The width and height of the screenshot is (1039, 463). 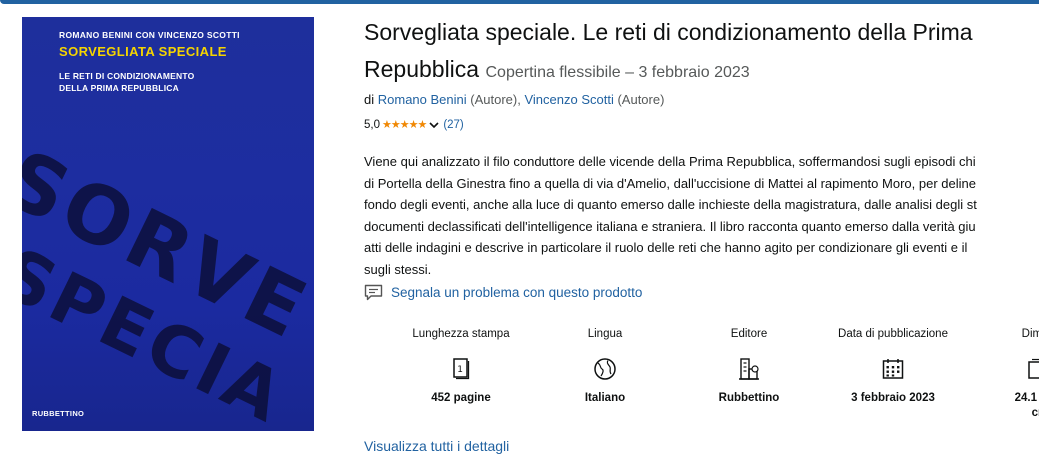 What do you see at coordinates (749, 398) in the screenshot?
I see `attribute-value: Rubbettino` at bounding box center [749, 398].